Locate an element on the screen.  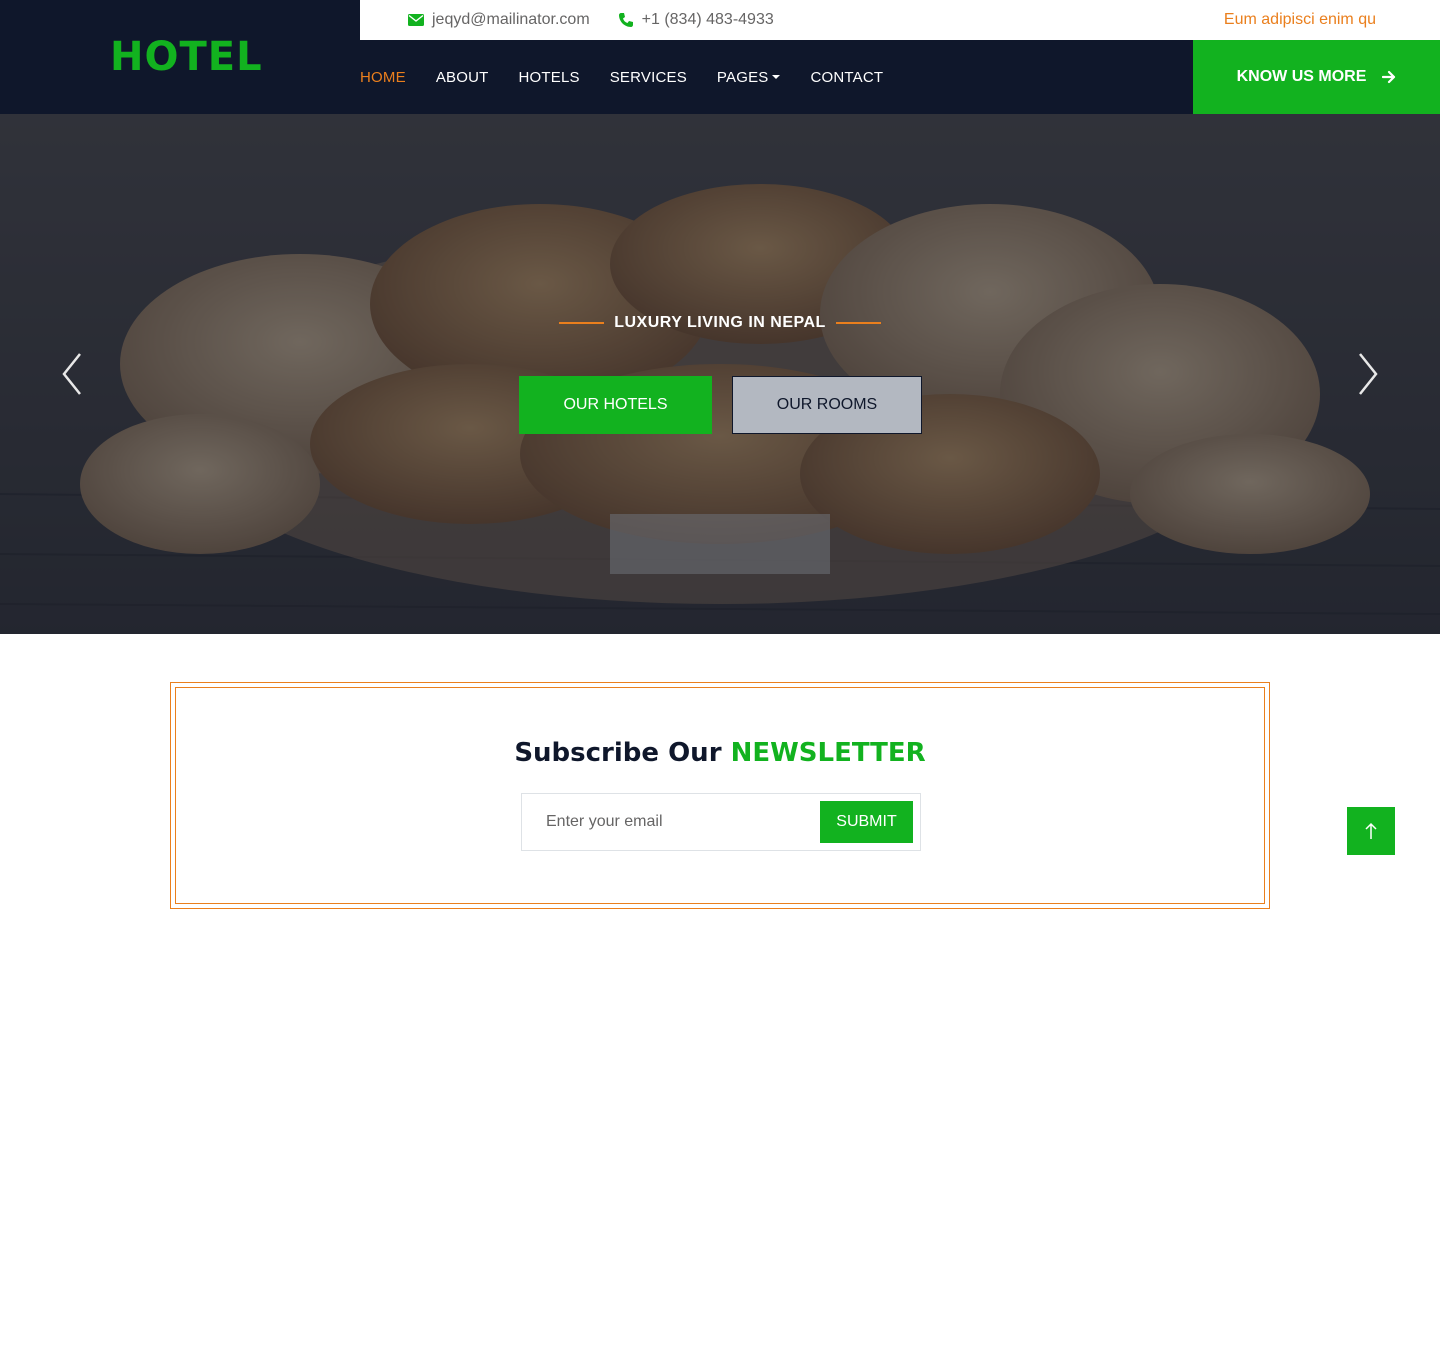
our-hotels-button: OUR HOTELS is located at coordinates (615, 405).